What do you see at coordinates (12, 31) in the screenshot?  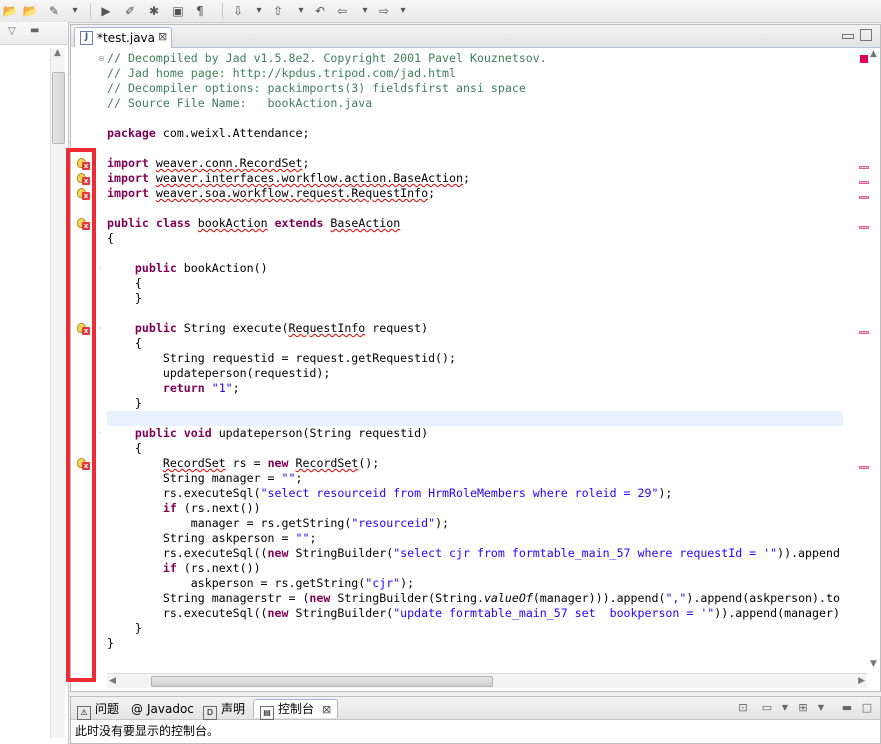 I see `view-menu-icon: ▽` at bounding box center [12, 31].